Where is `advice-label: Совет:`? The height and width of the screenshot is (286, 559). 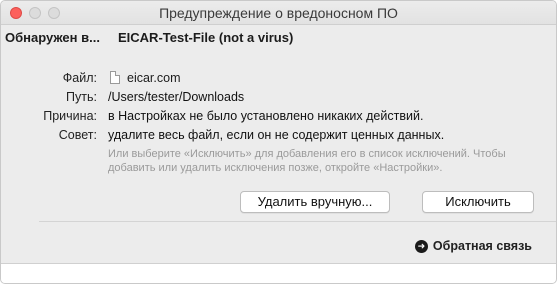
advice-label: Совет: is located at coordinates (77, 135).